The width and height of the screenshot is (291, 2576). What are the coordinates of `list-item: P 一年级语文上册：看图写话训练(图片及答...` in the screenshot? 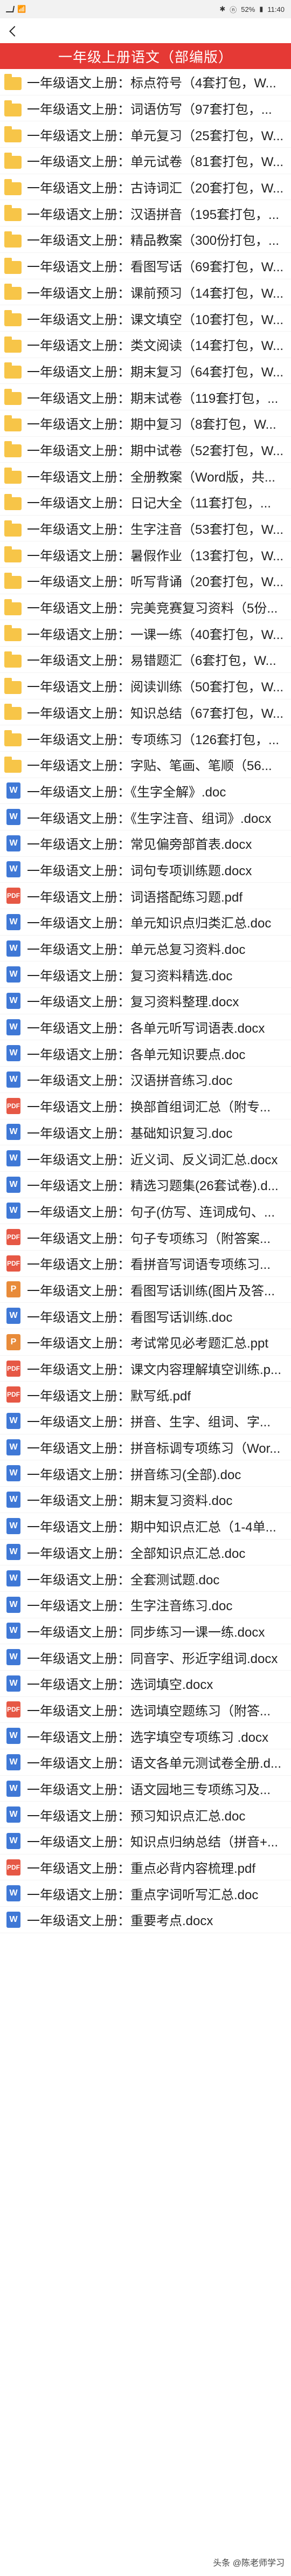 It's located at (145, 1290).